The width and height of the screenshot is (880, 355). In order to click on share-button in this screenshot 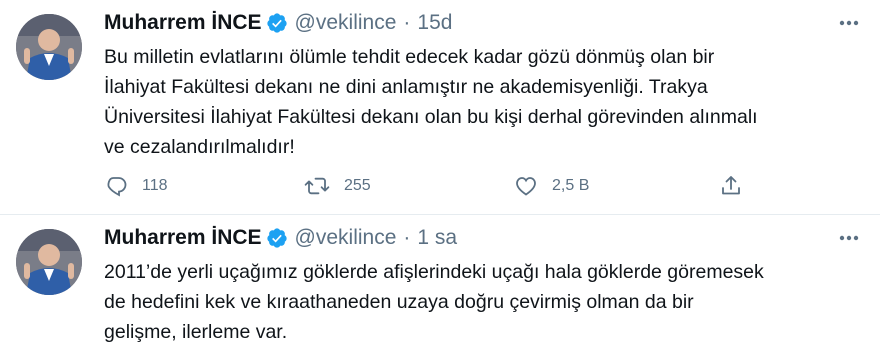, I will do `click(738, 186)`.